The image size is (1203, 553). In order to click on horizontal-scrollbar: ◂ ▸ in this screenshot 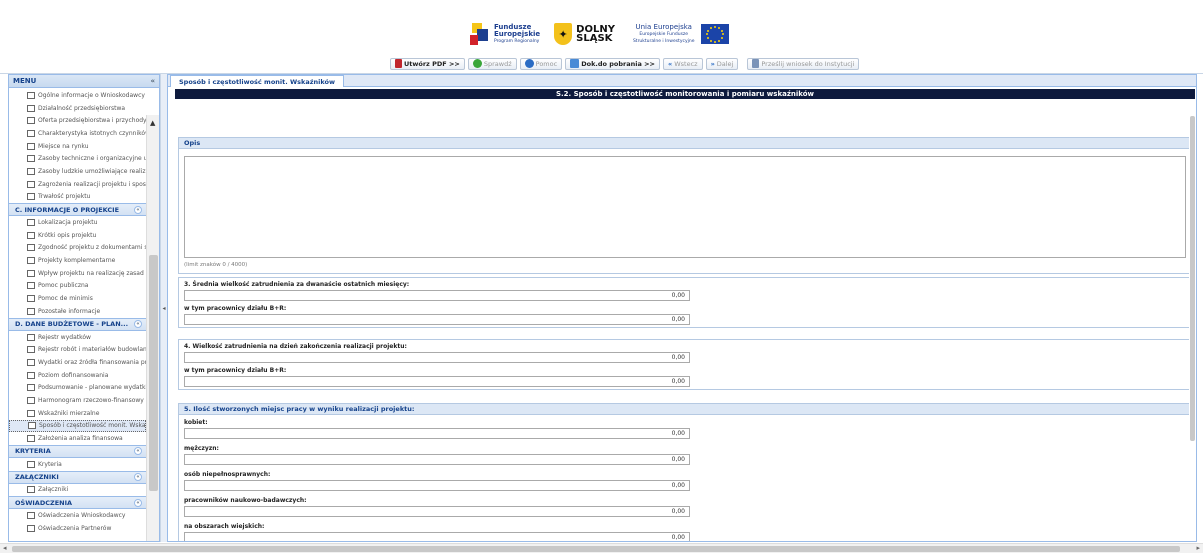, I will do `click(601, 548)`.